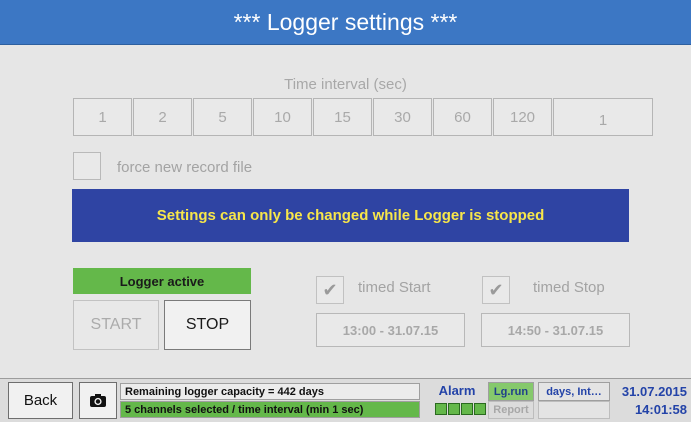 This screenshot has width=691, height=422. Describe the element at coordinates (457, 390) in the screenshot. I see `alarm-label: Alarm` at that location.